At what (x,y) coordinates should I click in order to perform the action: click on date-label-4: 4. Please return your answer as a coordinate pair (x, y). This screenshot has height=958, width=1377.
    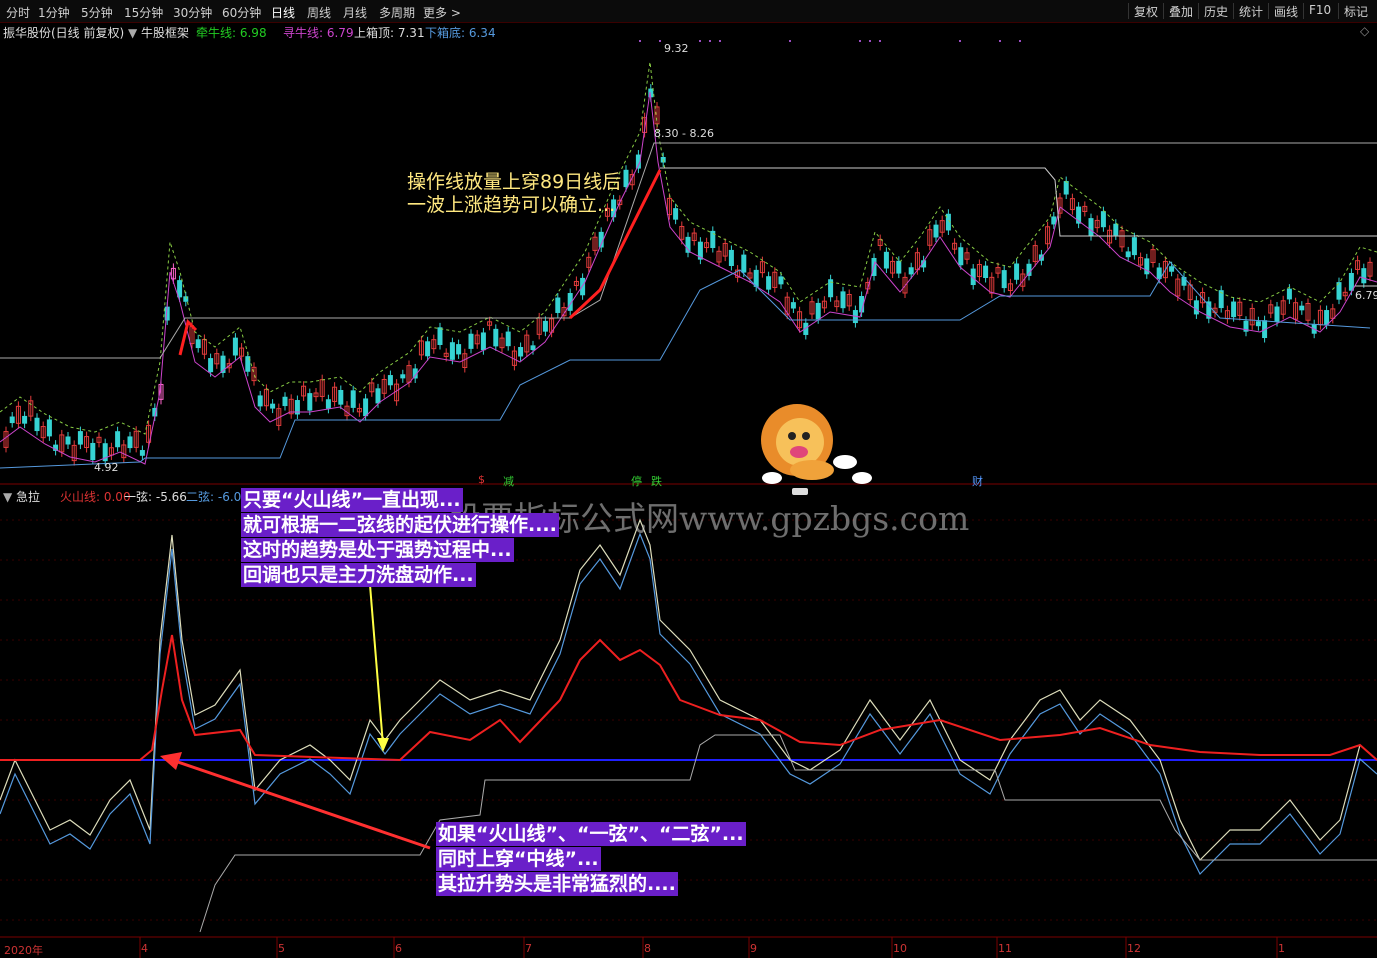
    Looking at the image, I should click on (144, 948).